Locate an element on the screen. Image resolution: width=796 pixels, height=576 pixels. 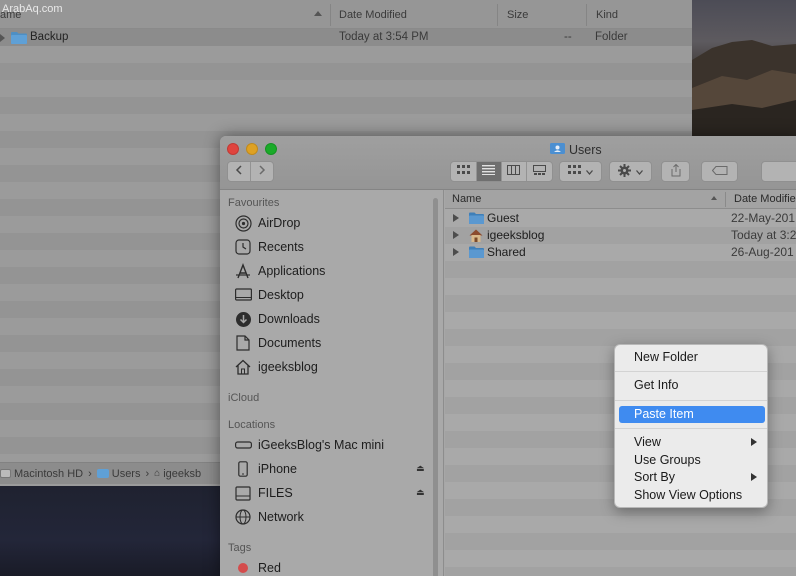
menu-item-get-info: Get Info is located at coordinates (692, 385).